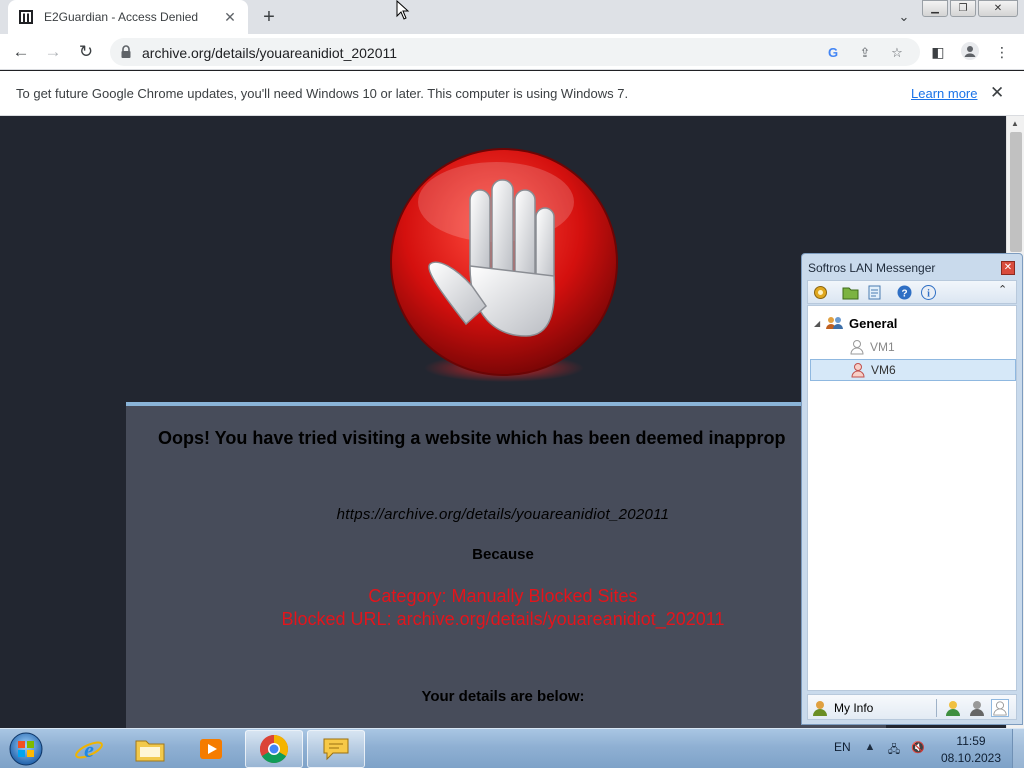 This screenshot has width=1024, height=768. I want to click on contact-vm6: VM6, so click(913, 370).